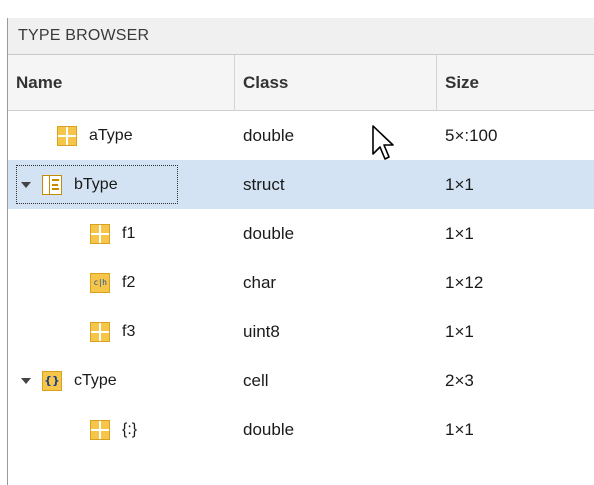  What do you see at coordinates (301, 135) in the screenshot?
I see `tree-row-atype: aType double 5×:100` at bounding box center [301, 135].